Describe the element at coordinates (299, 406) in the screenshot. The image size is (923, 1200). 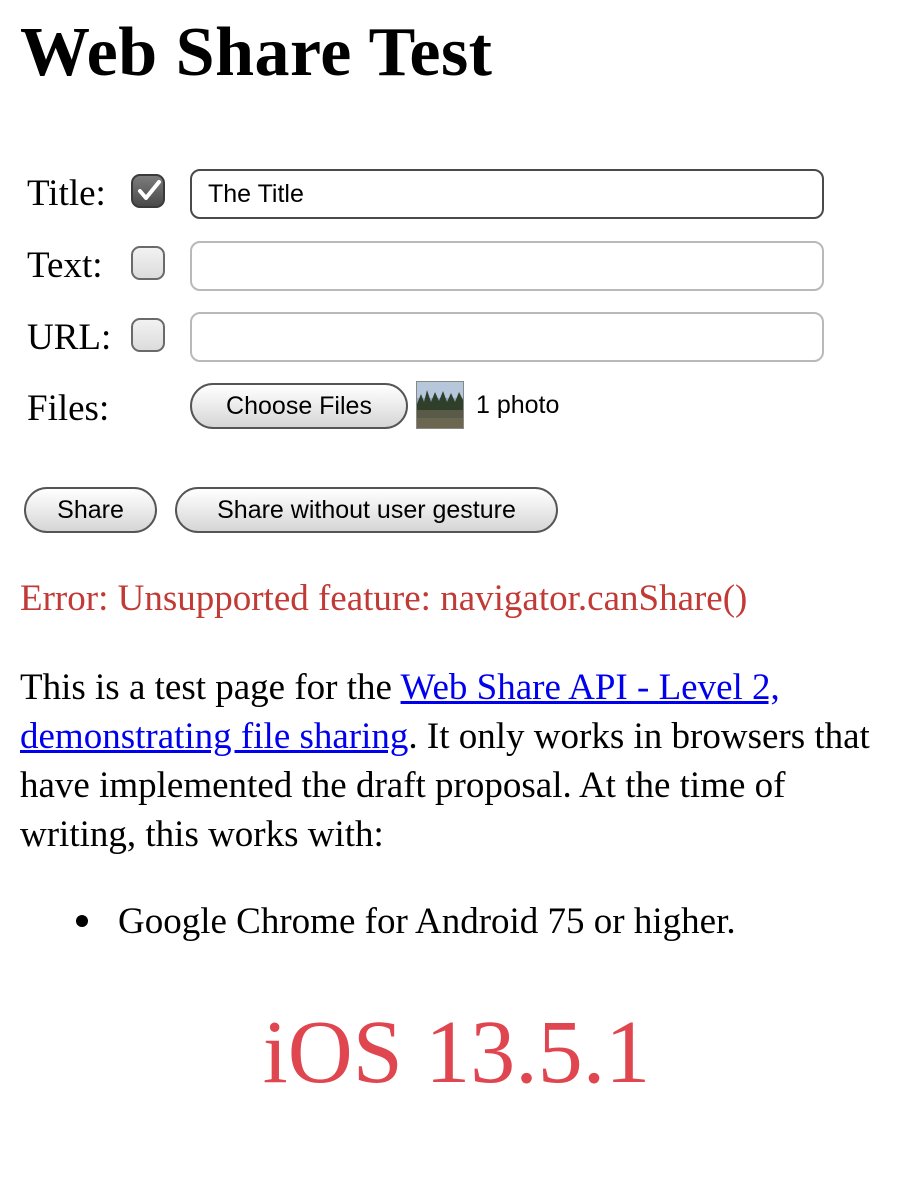
I see `choose-files-button: Choose Files` at that location.